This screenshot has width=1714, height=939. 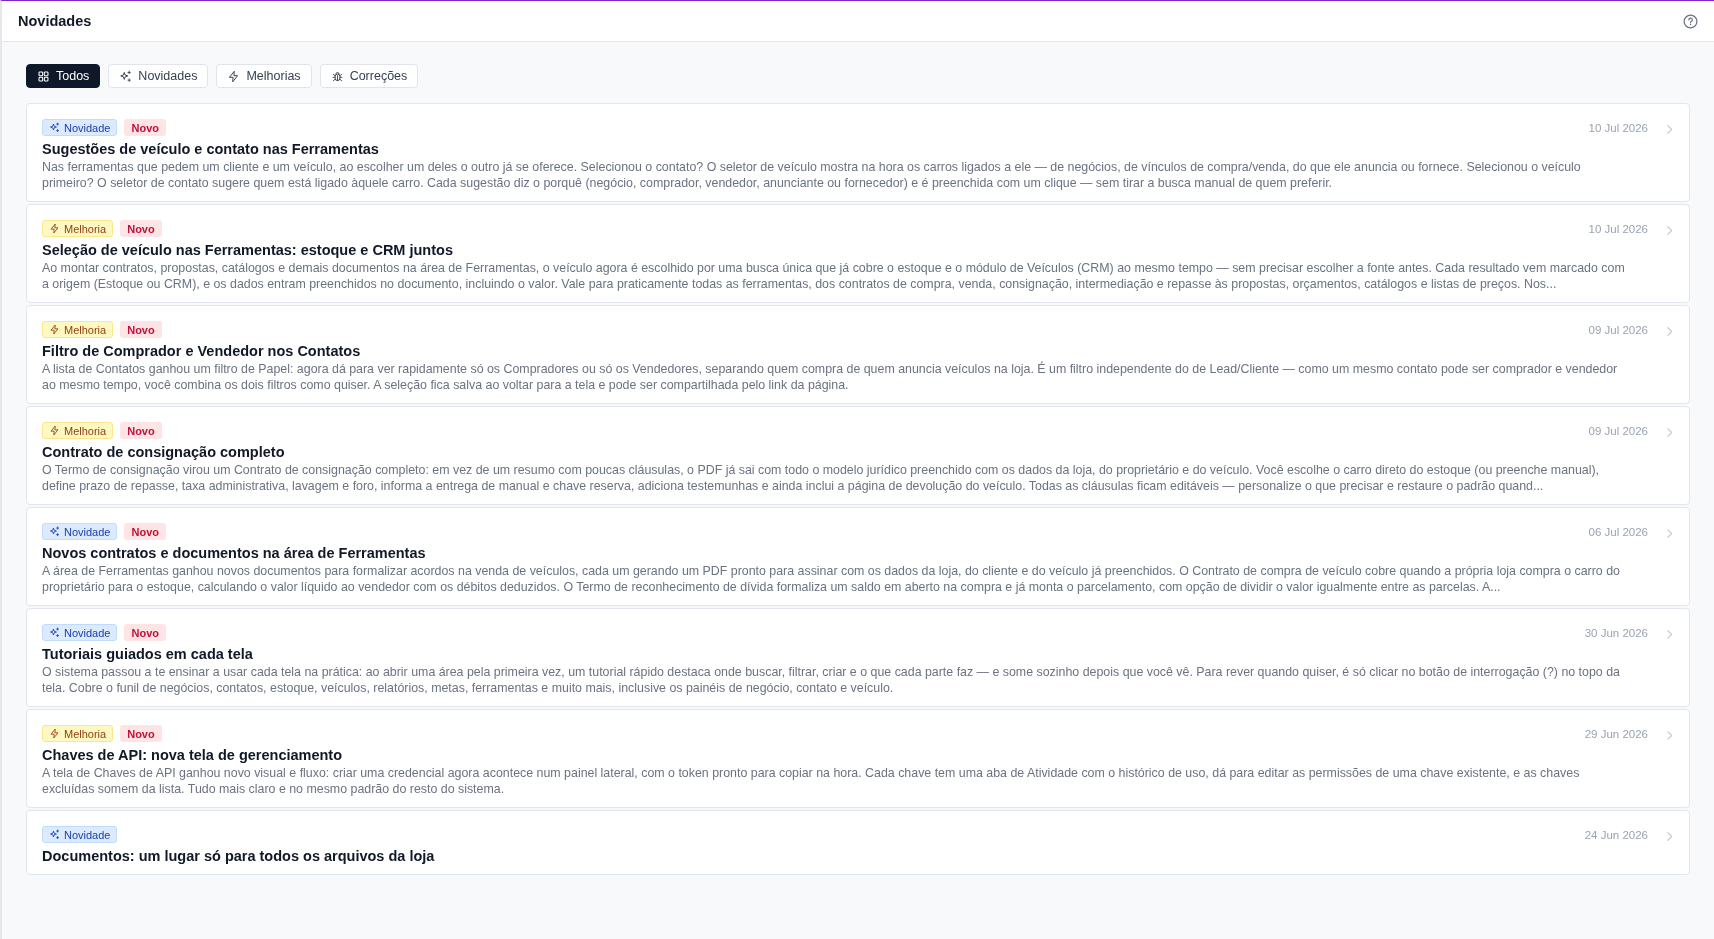 I want to click on grid-icon, so click(x=43, y=76).